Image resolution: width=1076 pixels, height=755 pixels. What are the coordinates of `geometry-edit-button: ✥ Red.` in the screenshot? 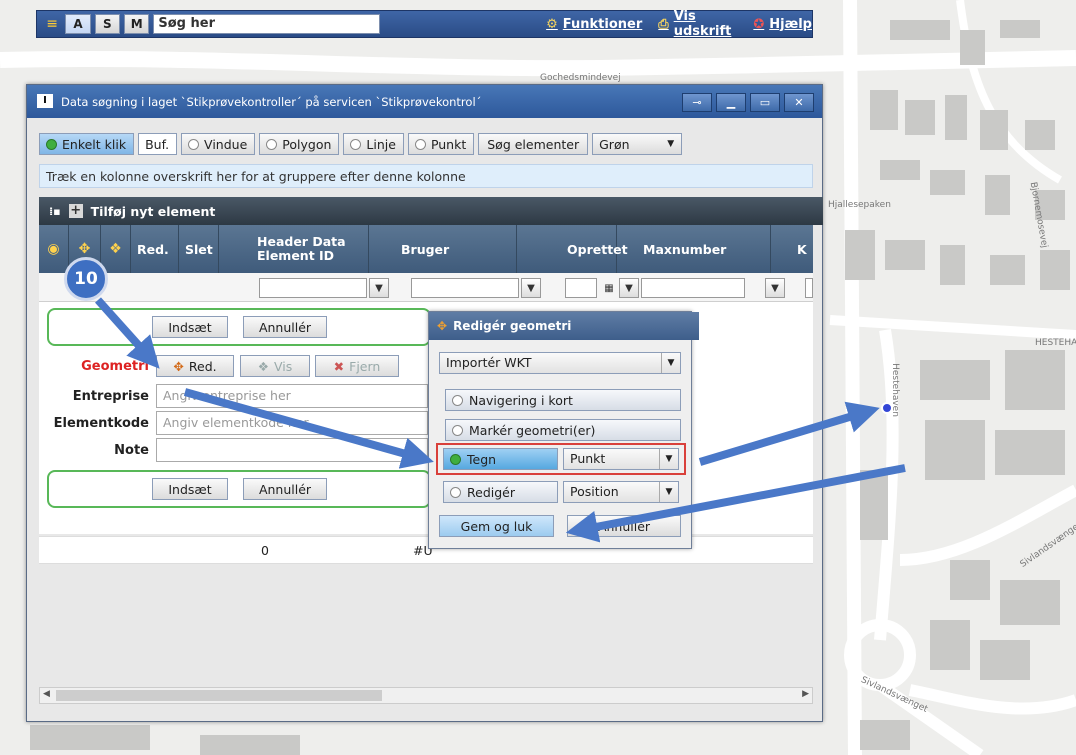 It's located at (195, 366).